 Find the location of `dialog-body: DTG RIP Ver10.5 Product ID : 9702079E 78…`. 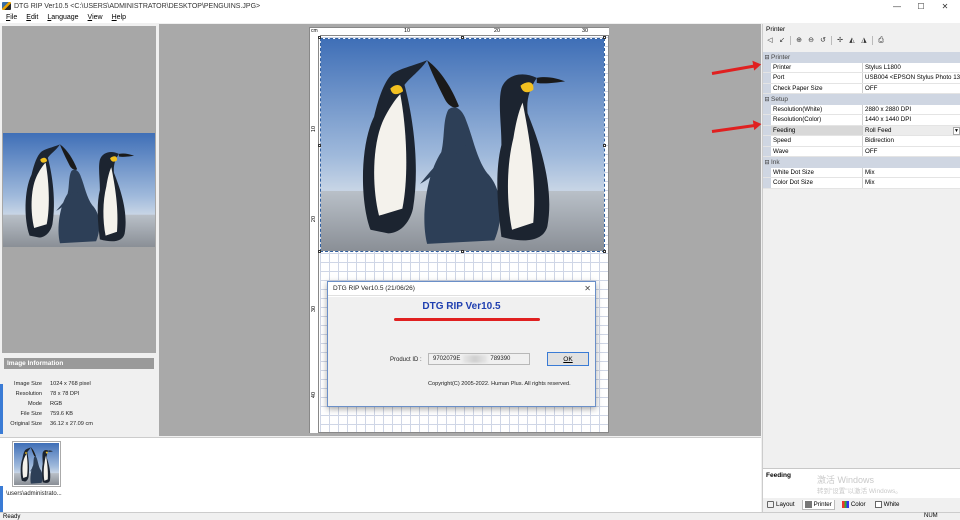

dialog-body: DTG RIP Ver10.5 Product ID : 9702079E 78… is located at coordinates (461, 351).